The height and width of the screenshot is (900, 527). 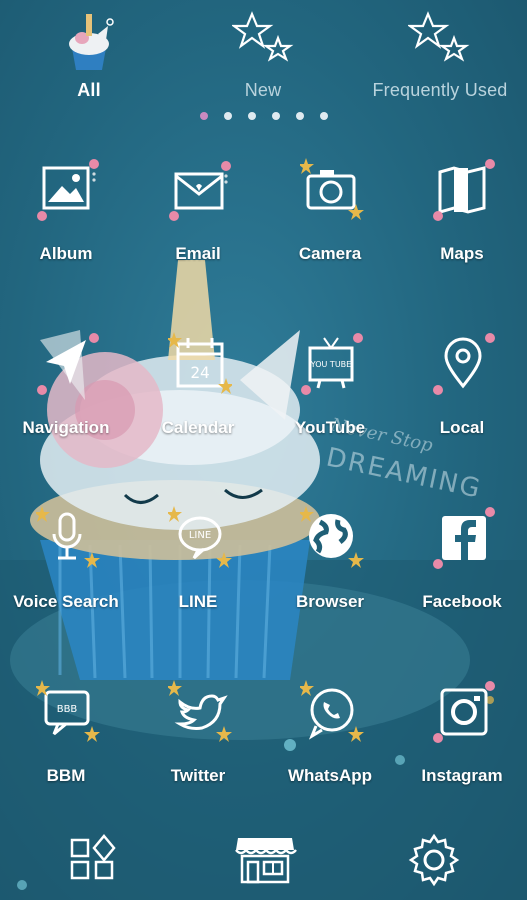 I want to click on app-album-label: Album, so click(x=66, y=253).